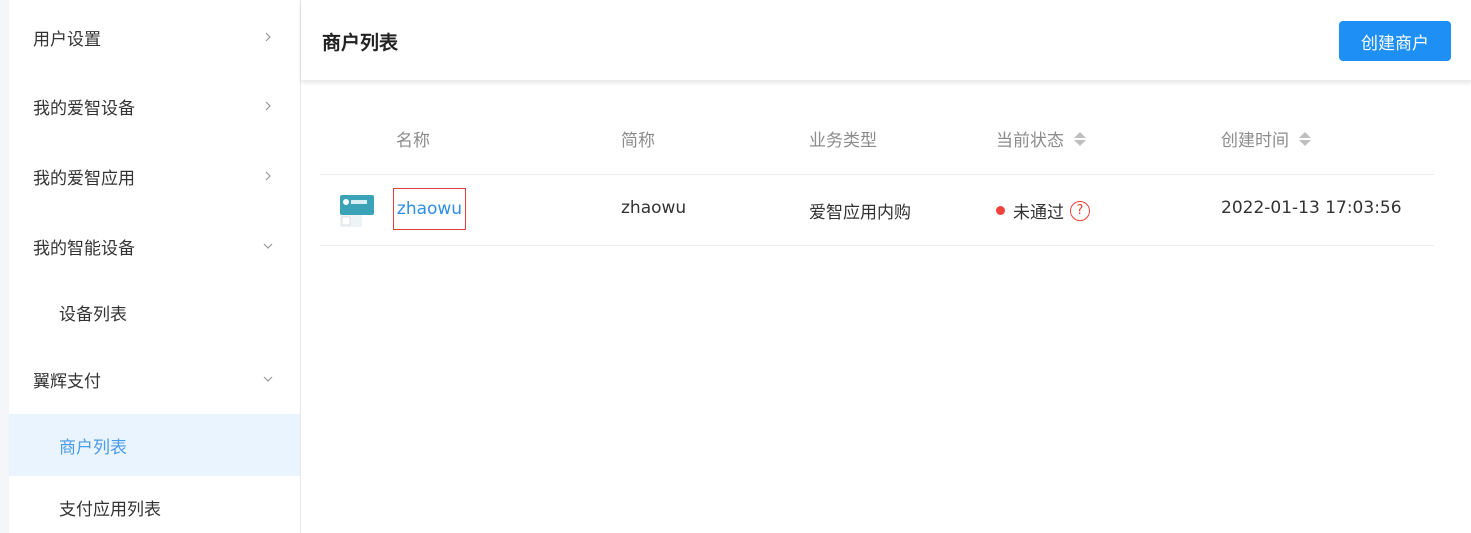  I want to click on sidebar-item-merchant-list: 商户列表, so click(154, 445).